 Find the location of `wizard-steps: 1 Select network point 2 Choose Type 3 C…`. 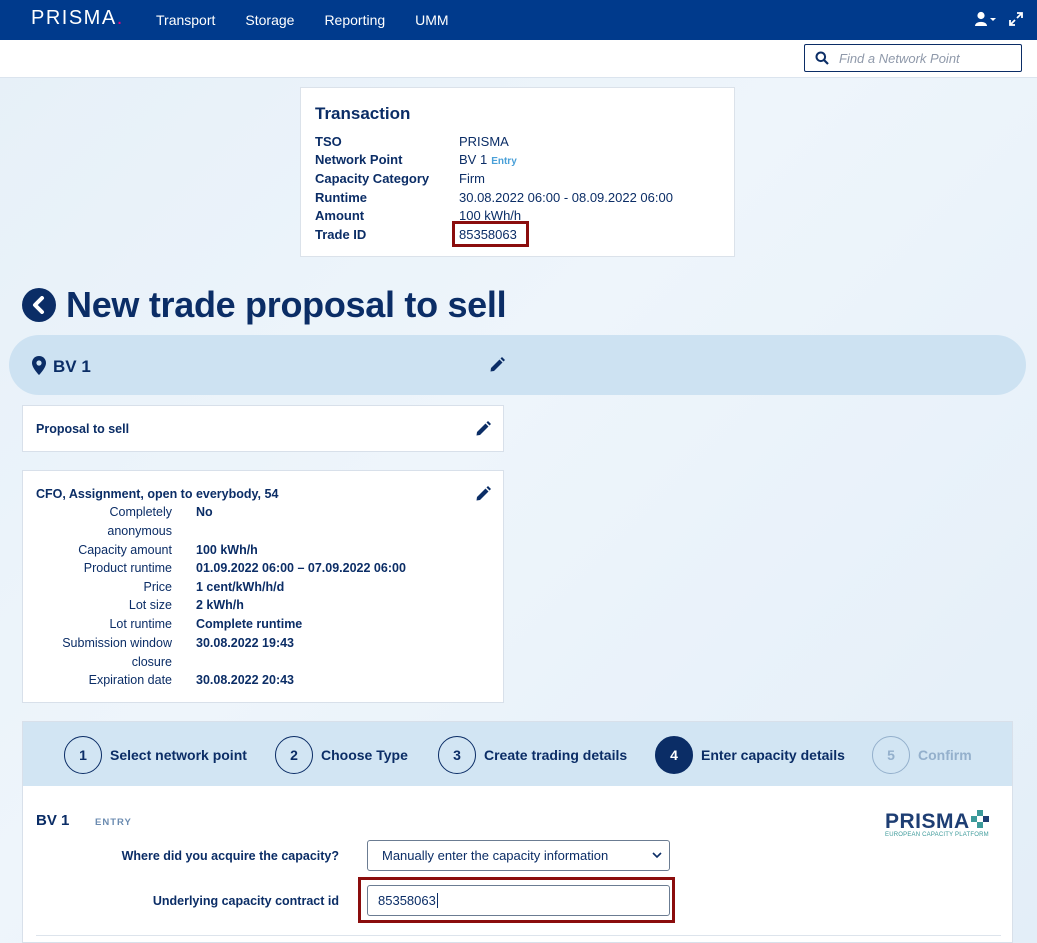

wizard-steps: 1 Select network point 2 Choose Type 3 C… is located at coordinates (517, 754).